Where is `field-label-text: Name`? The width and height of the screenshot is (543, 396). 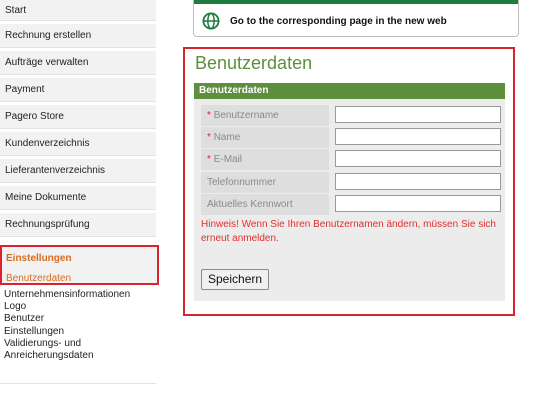
field-label-text: Name is located at coordinates (227, 137).